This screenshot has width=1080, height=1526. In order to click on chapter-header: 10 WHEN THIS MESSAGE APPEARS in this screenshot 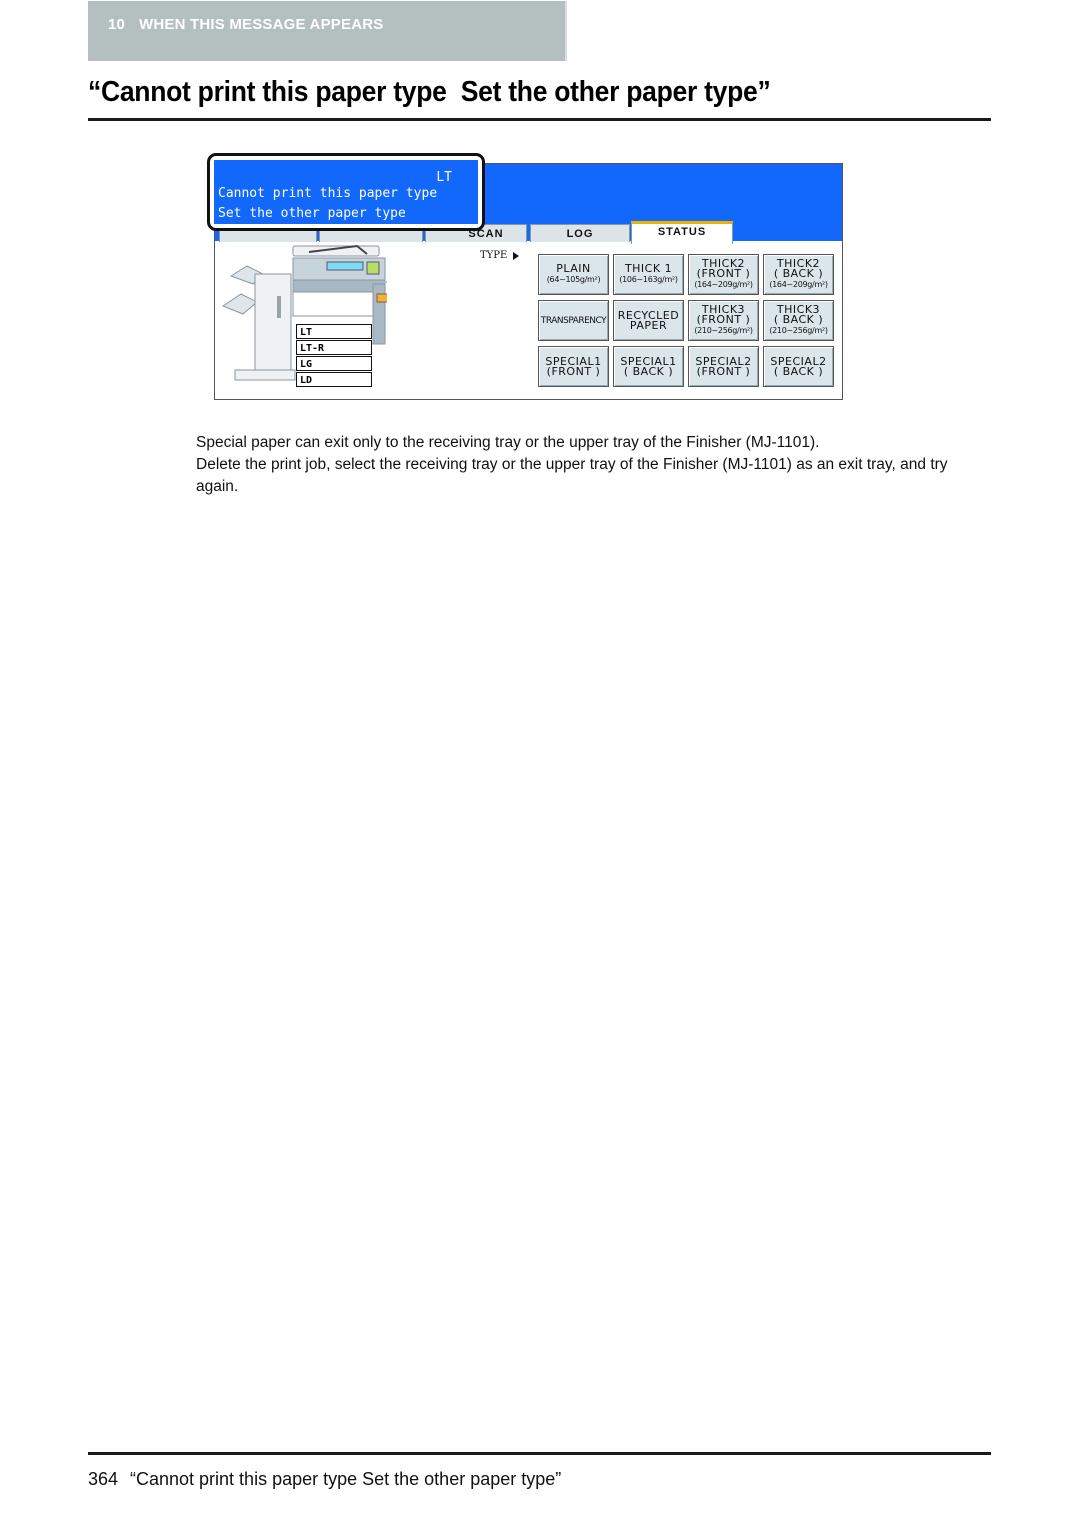, I will do `click(327, 31)`.